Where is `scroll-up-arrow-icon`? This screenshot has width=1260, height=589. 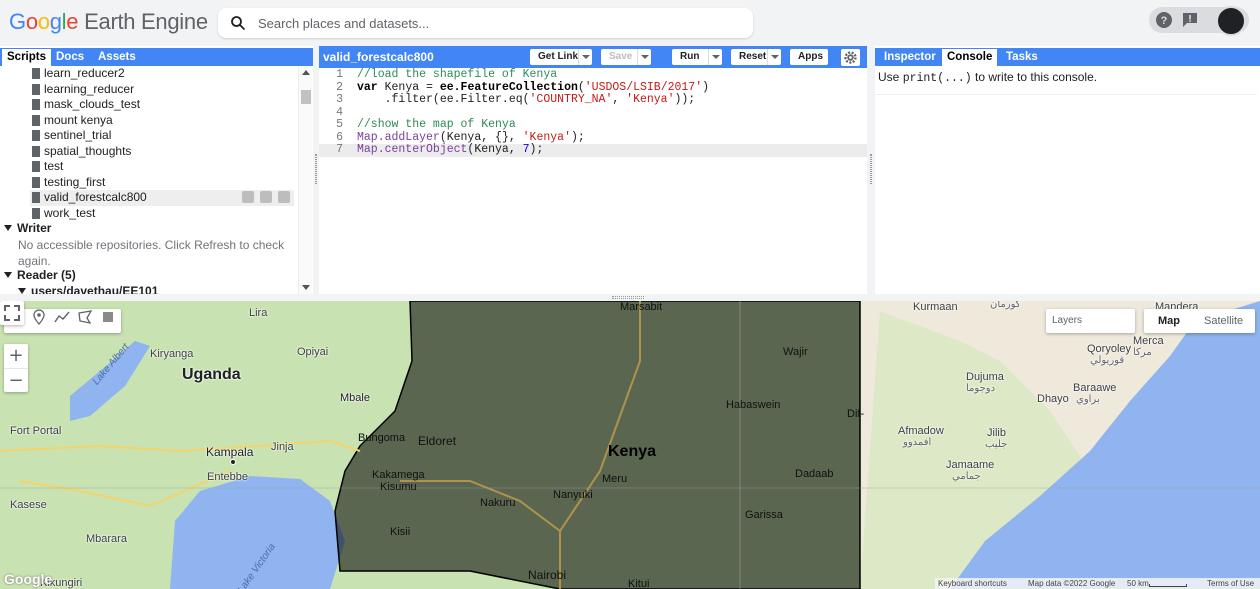
scroll-up-arrow-icon is located at coordinates (306, 72).